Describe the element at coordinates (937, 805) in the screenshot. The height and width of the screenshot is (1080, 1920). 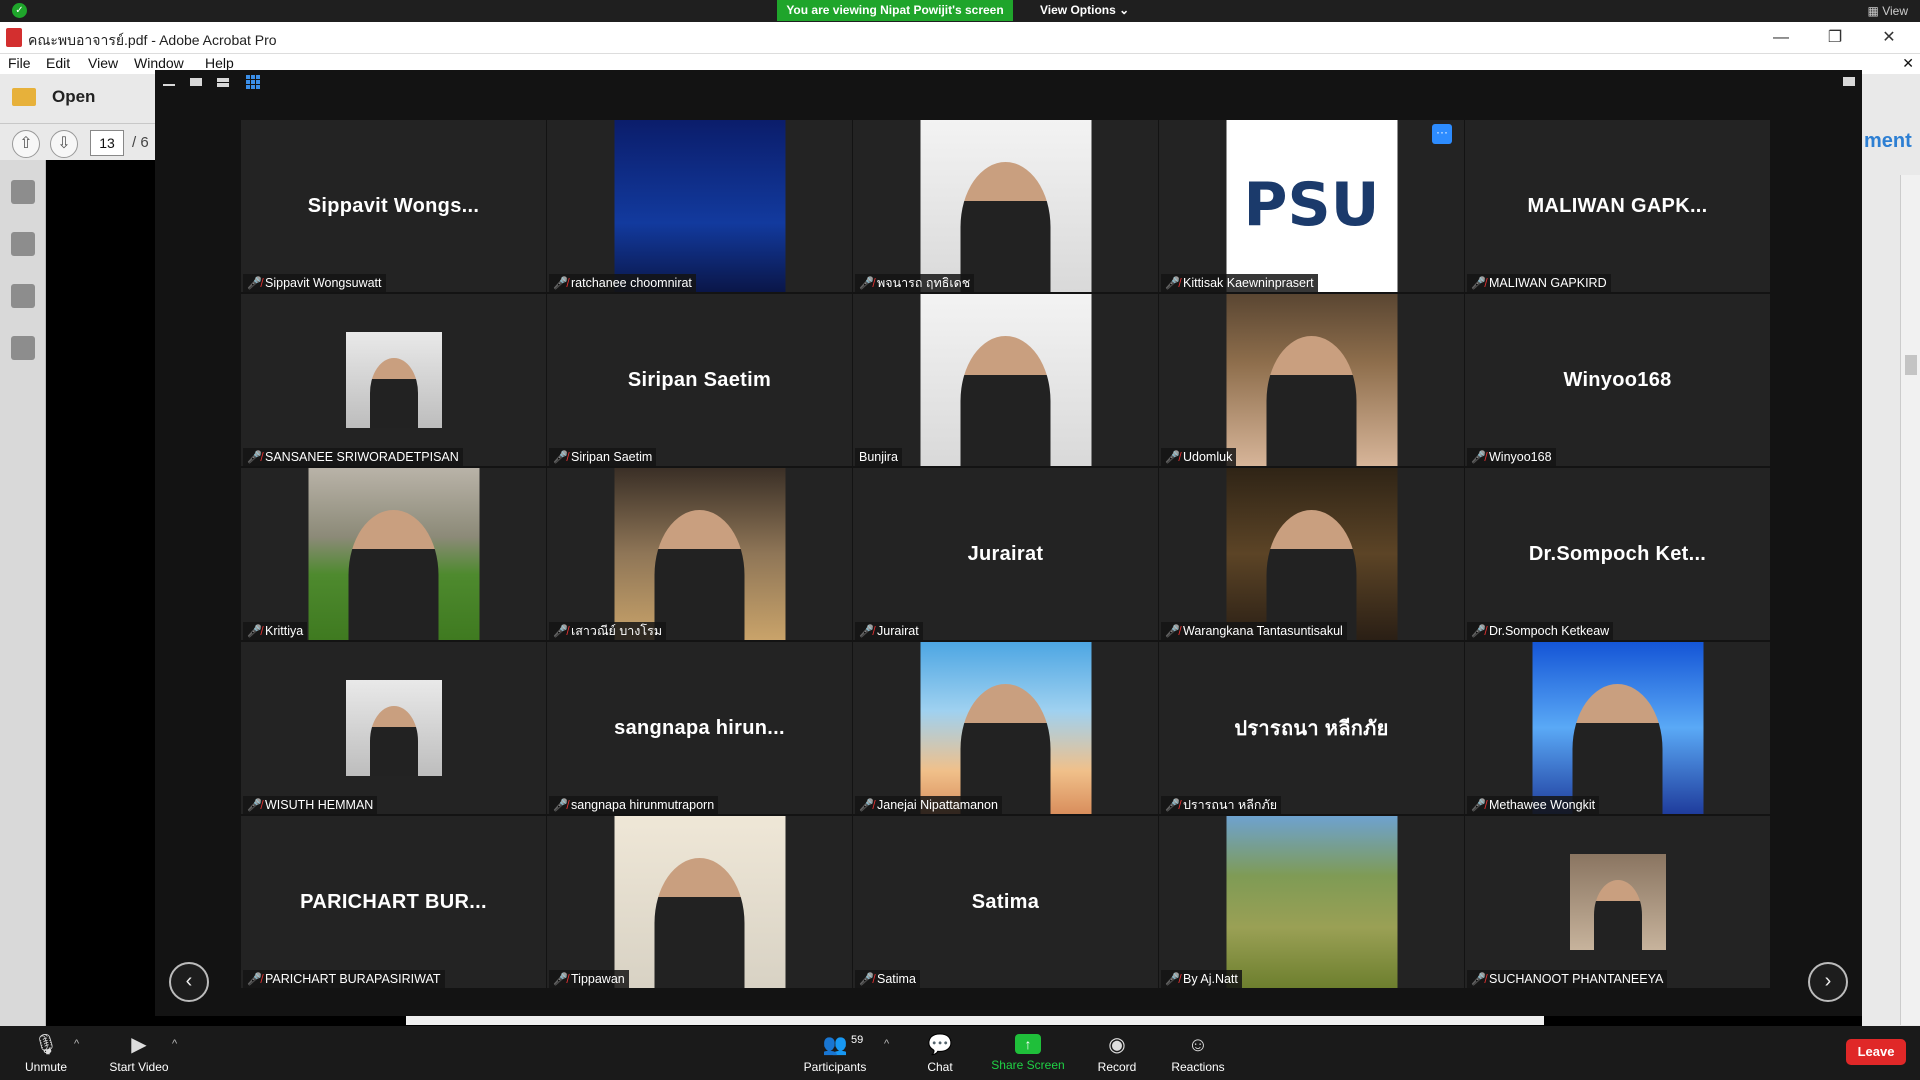
I see `participant-name: Janejai Nipattamanon` at that location.